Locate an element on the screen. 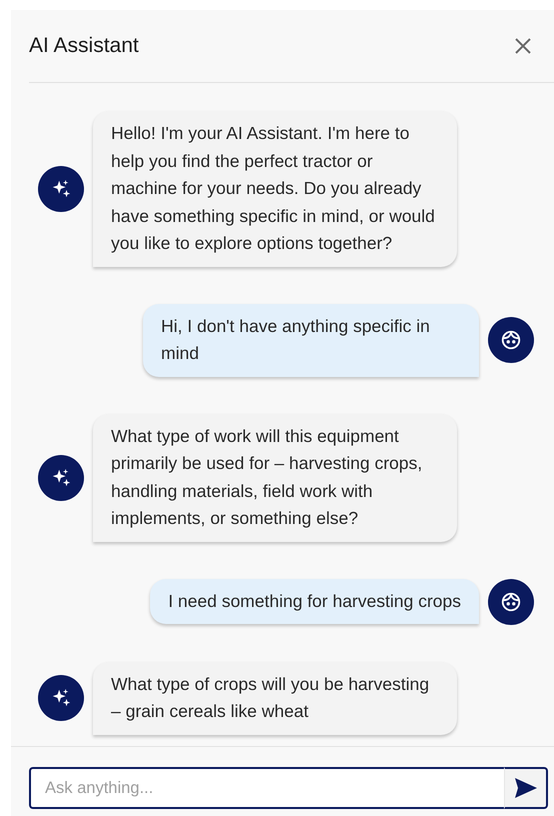 This screenshot has width=554, height=816. assistant-message: What type of work will this equipment primarily be used for – harvesting crops, handling materials, field work with implements, or something else? is located at coordinates (275, 478).